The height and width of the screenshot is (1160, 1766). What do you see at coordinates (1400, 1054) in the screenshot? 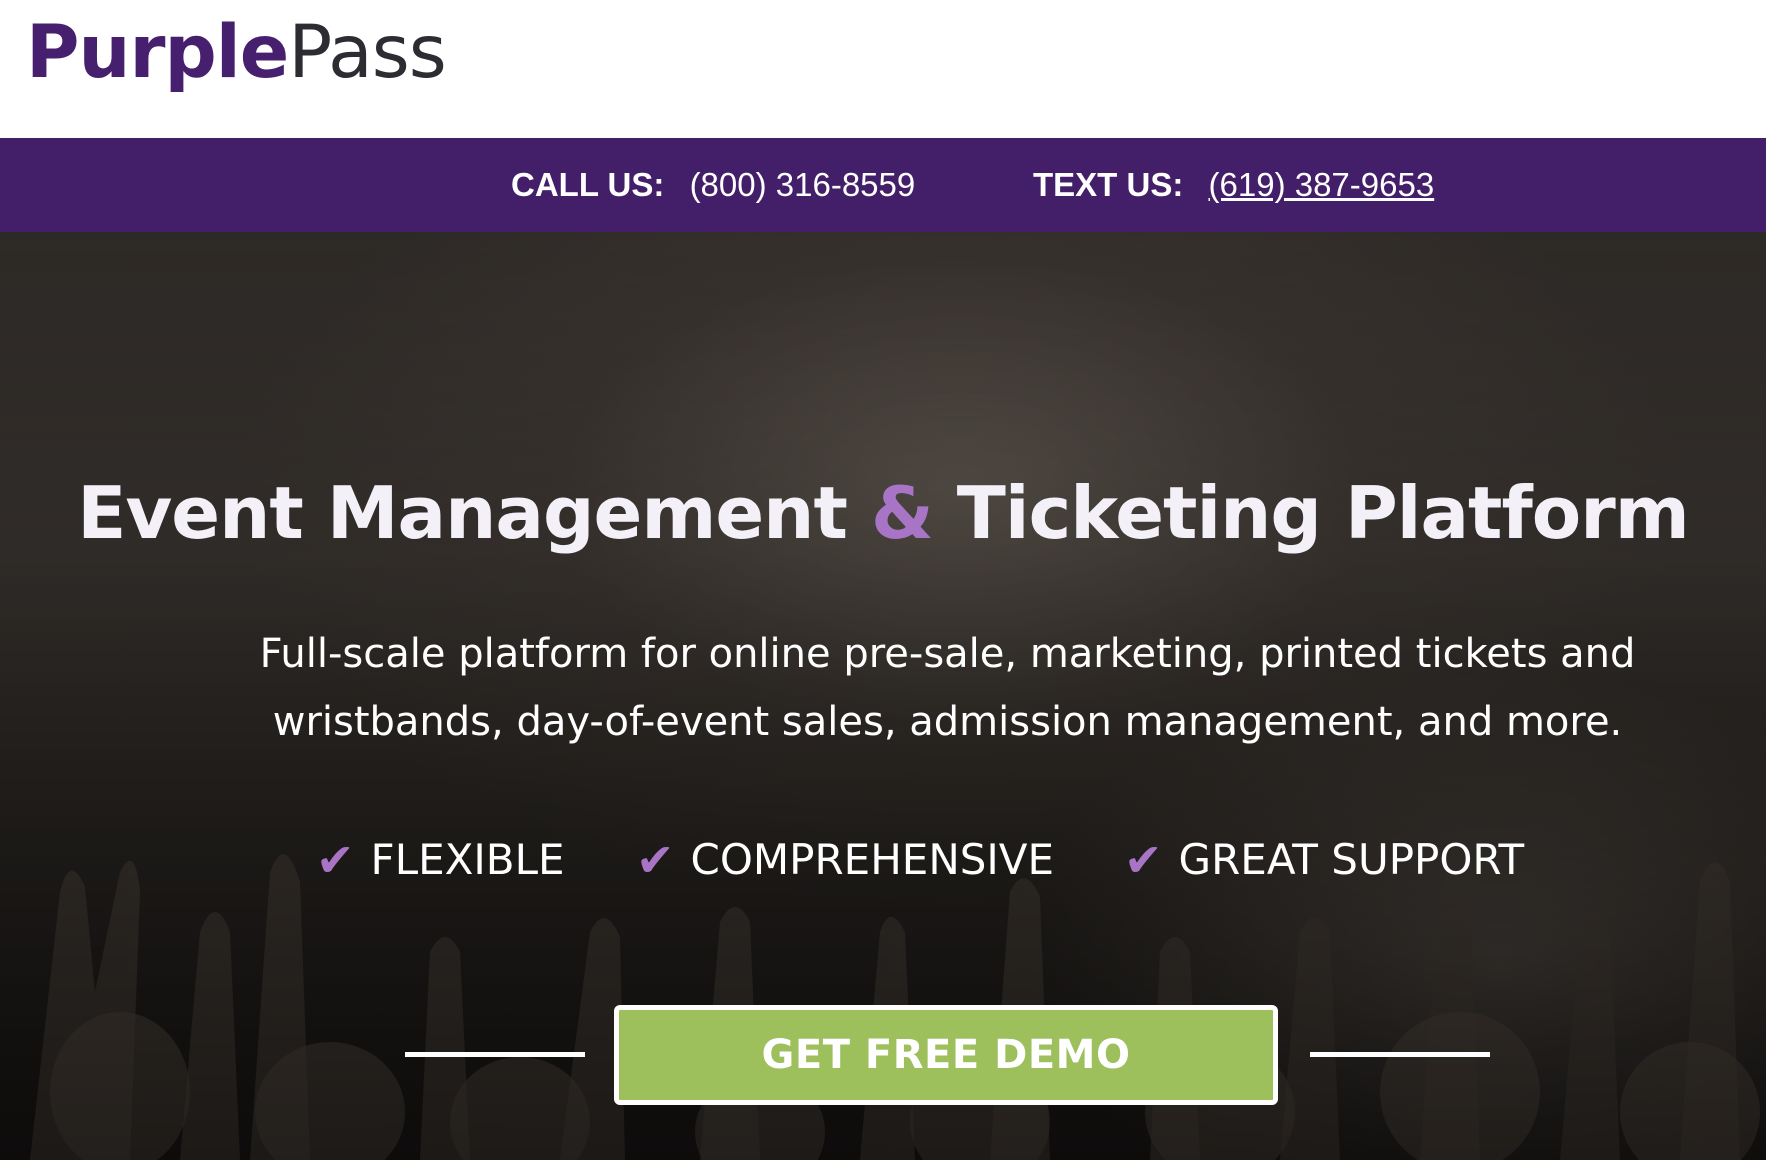
I see `cta-divider-right` at bounding box center [1400, 1054].